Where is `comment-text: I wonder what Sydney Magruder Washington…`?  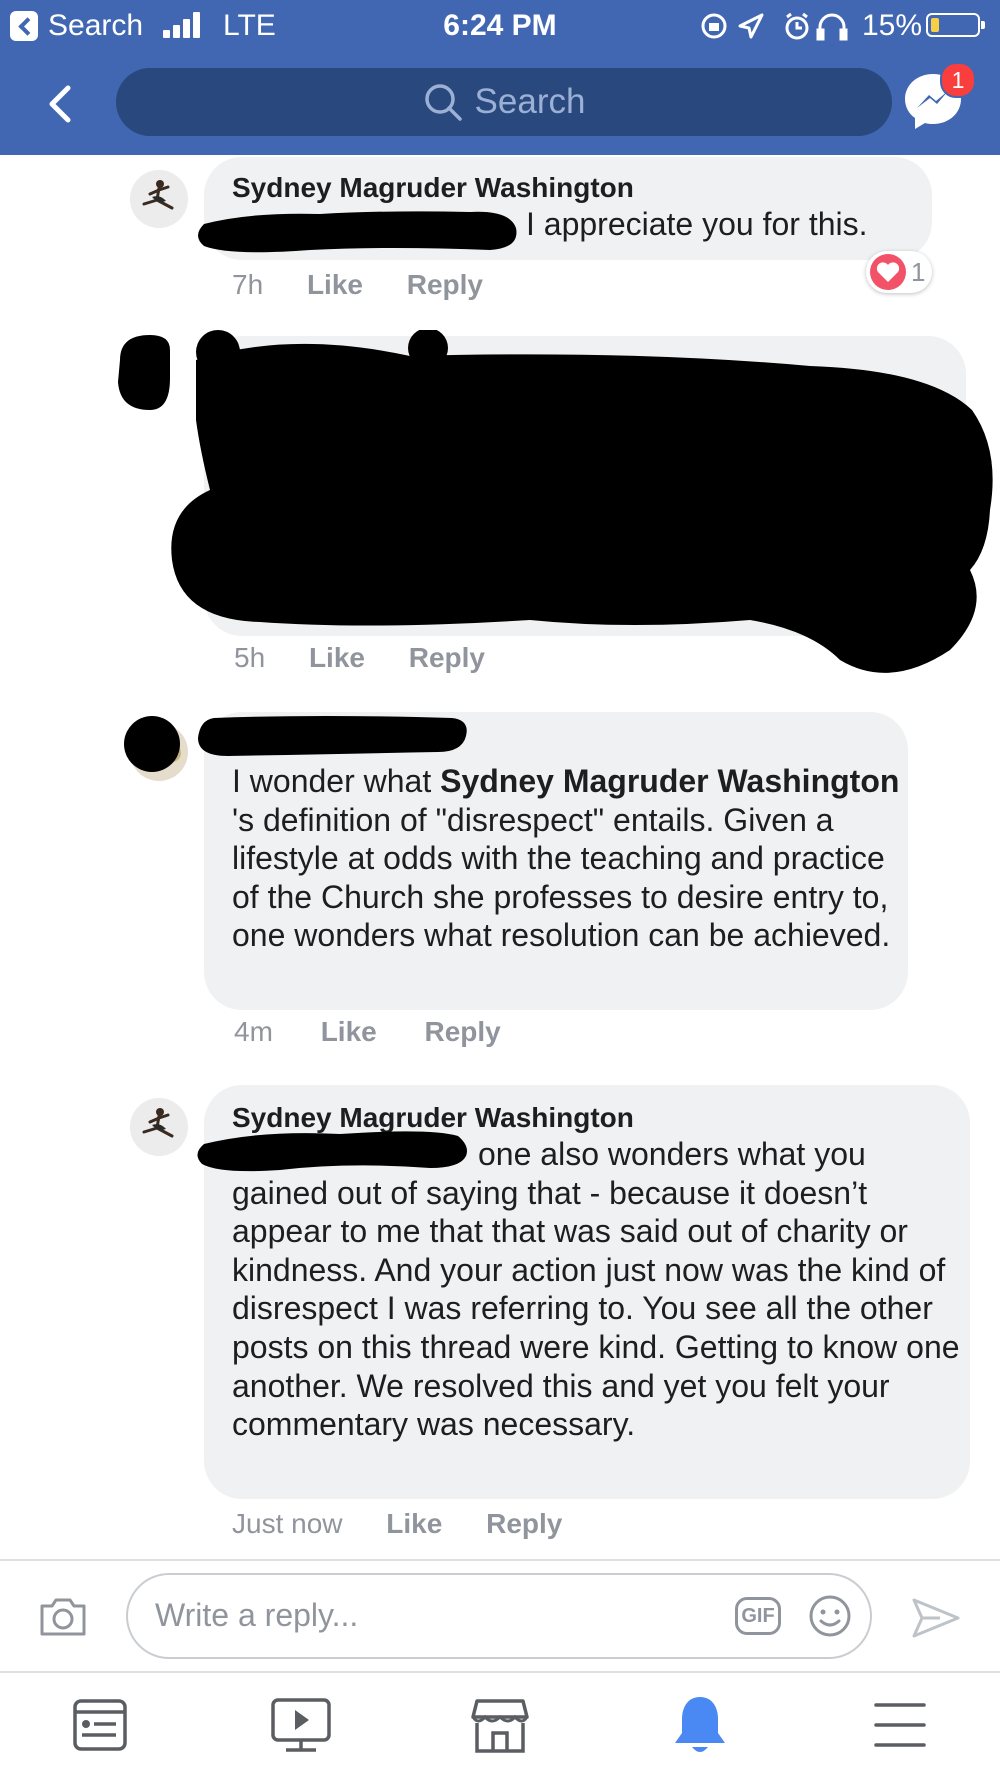 comment-text: I wonder what Sydney Magruder Washington… is located at coordinates (566, 858).